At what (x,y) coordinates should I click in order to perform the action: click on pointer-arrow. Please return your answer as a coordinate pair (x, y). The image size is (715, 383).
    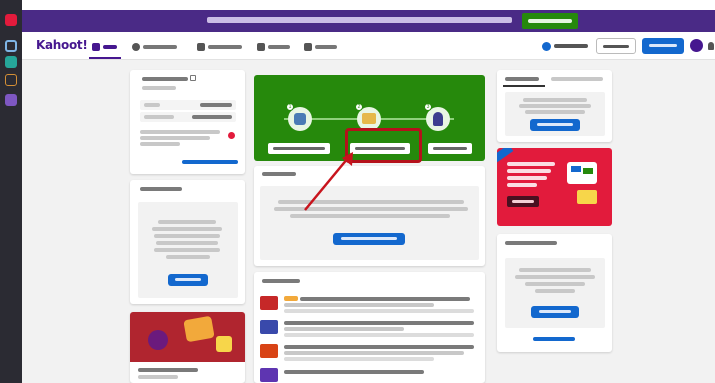
    Looking at the image, I should click on (328, 181).